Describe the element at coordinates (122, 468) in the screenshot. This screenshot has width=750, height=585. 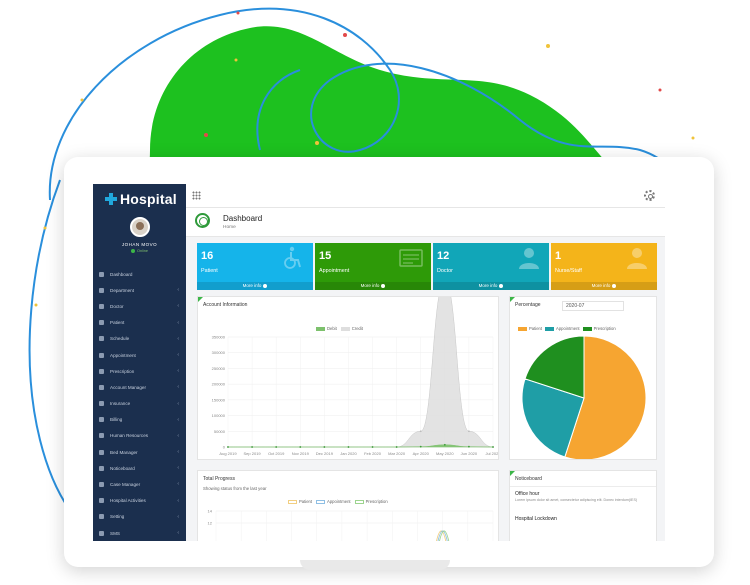
I see `sidebar-item-label: Noticeboard` at that location.